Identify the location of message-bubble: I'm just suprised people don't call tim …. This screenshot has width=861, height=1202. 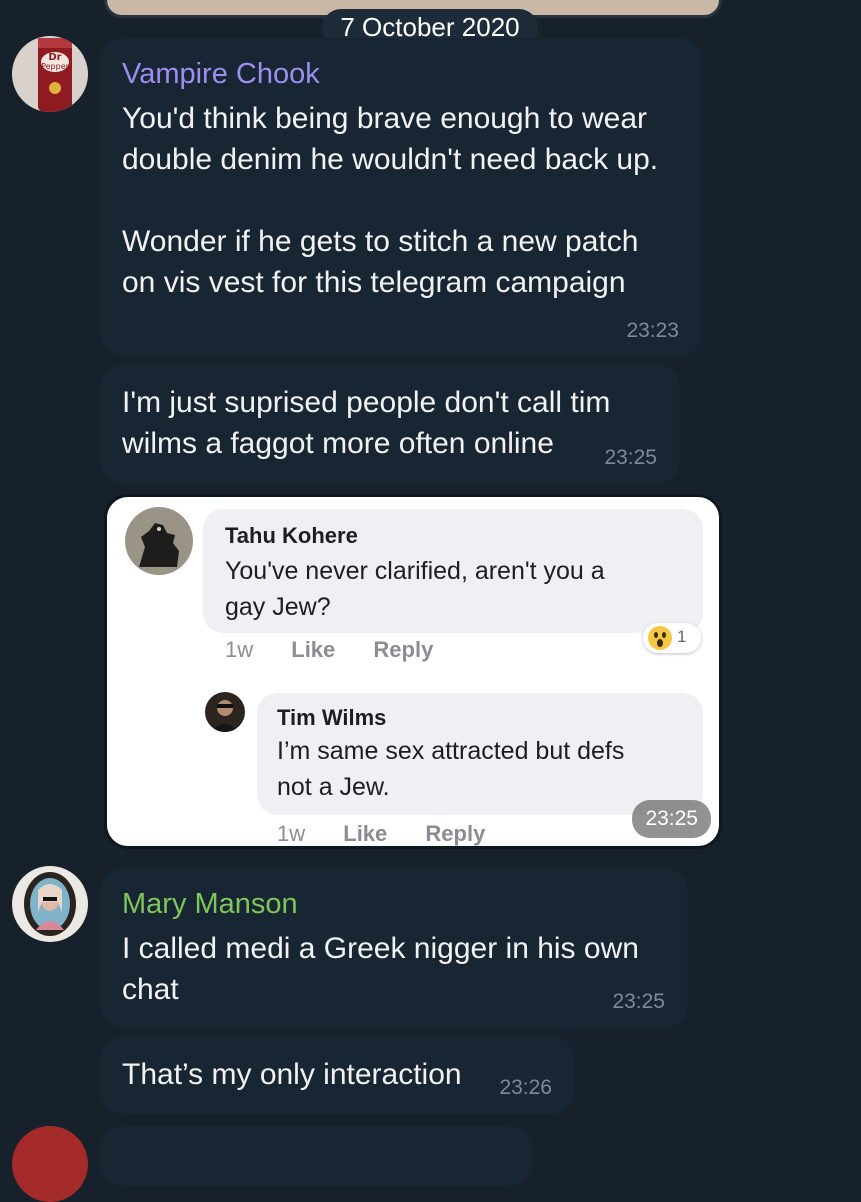
(390, 424).